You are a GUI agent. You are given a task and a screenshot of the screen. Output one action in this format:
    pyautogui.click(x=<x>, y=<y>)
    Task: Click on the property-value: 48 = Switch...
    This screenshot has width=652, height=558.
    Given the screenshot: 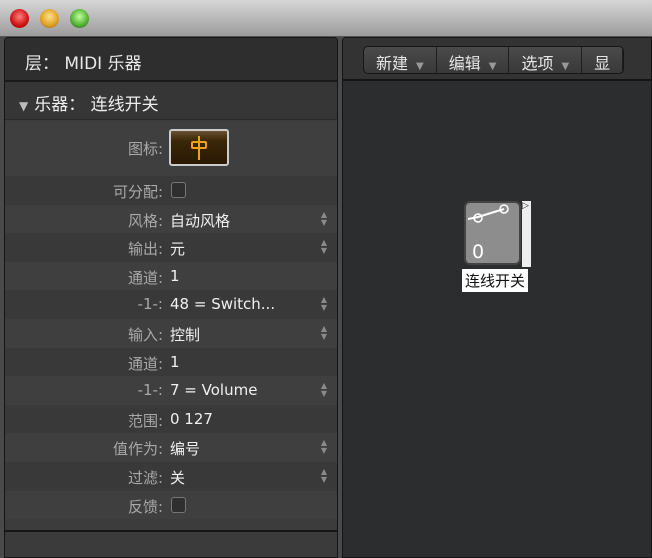 What is the action you would take?
    pyautogui.click(x=222, y=304)
    